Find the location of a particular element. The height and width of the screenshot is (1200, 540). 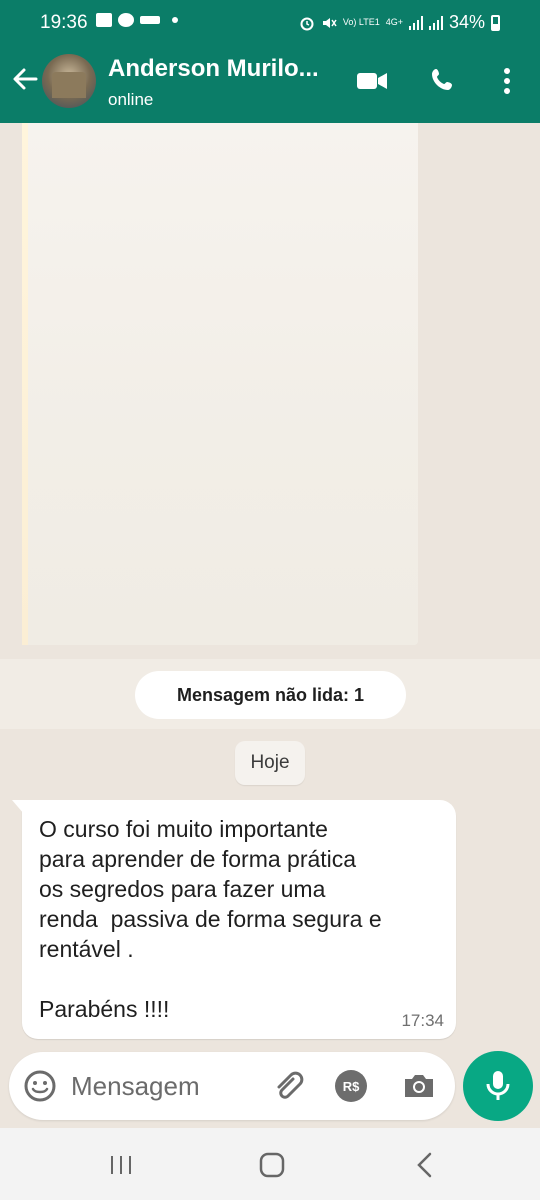

messenger-icon is located at coordinates (126, 20).